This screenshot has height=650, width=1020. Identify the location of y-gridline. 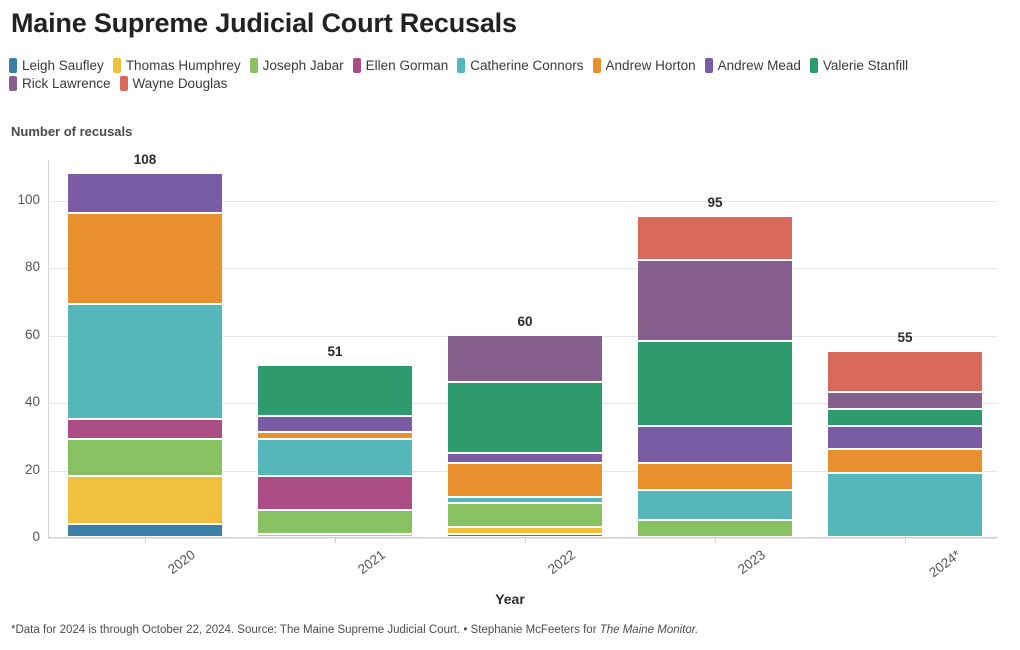
(523, 538).